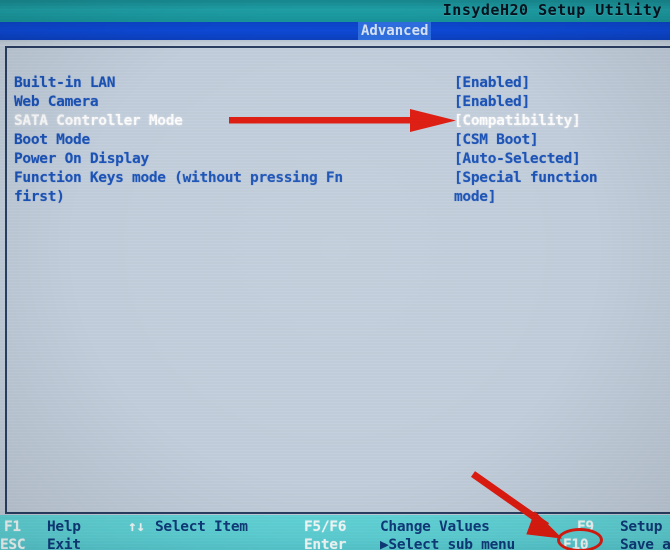  I want to click on menu-tab-bar, so click(335, 31).